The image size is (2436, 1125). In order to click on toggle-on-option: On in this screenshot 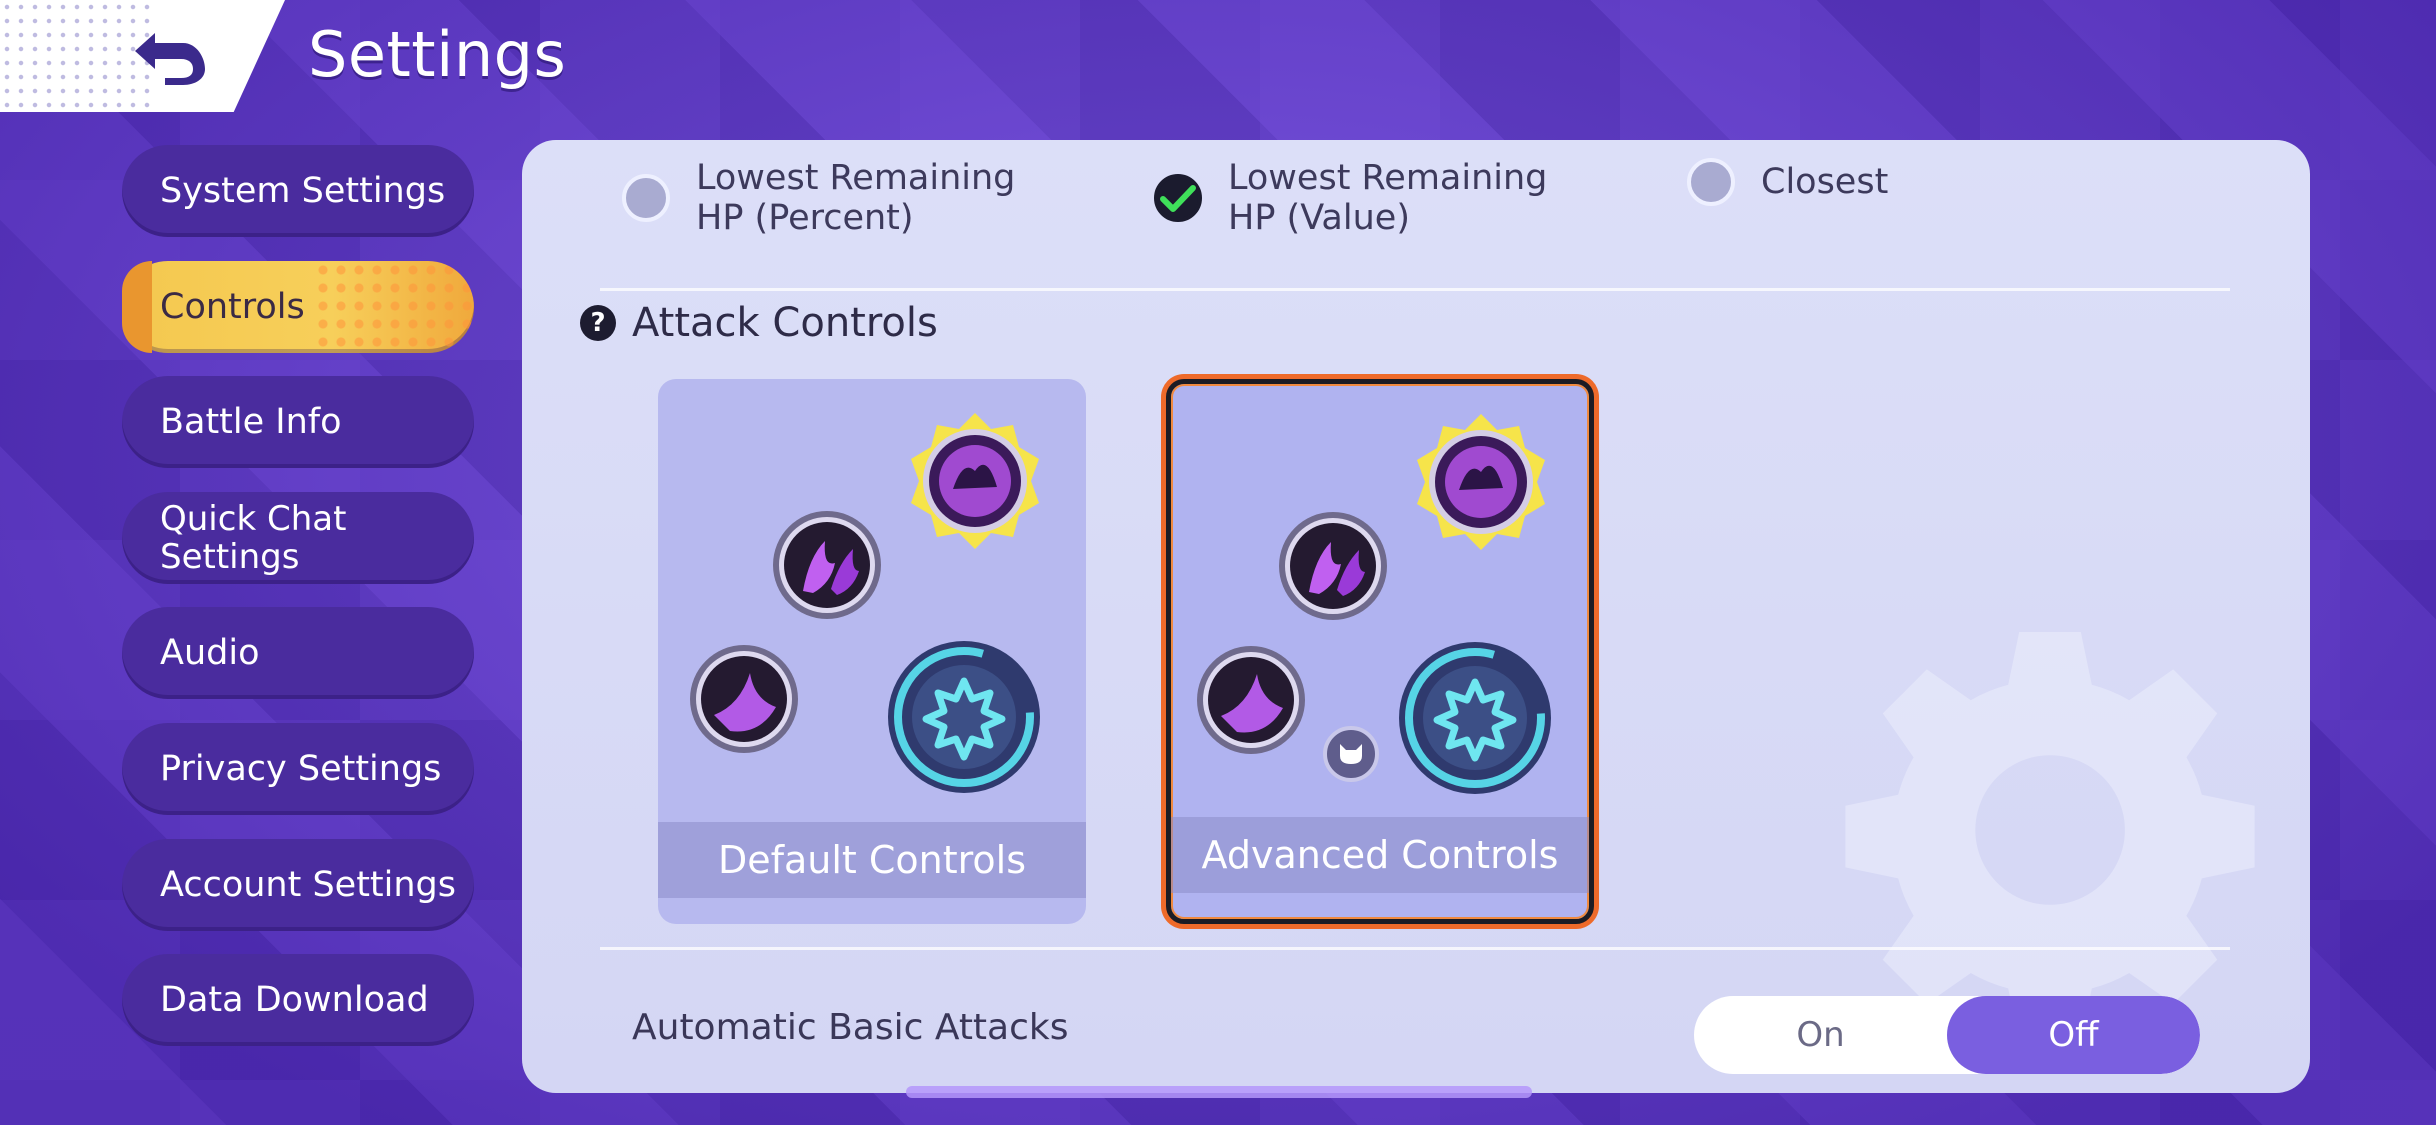, I will do `click(1820, 1035)`.